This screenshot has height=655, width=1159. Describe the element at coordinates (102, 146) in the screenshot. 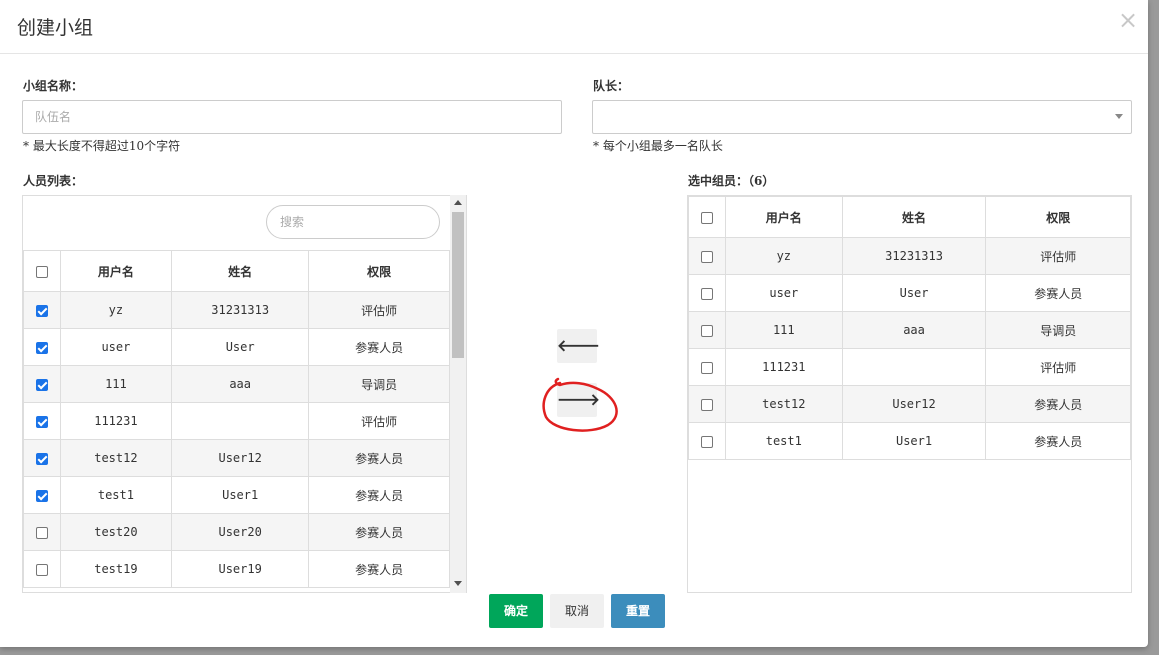

I see `group-name-hint: * 最大长度不得超过10个字符` at that location.